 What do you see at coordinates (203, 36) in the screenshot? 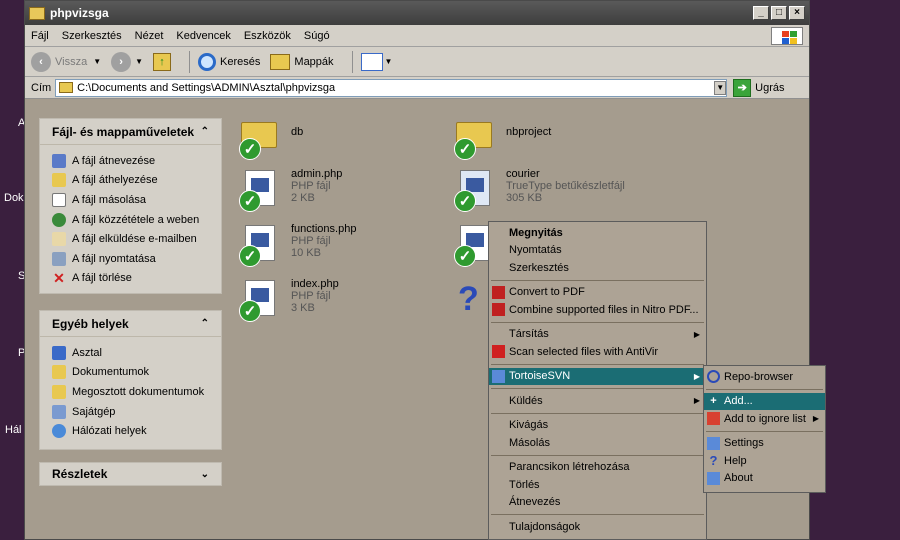
I see `menu-favorites: Kedvencek` at bounding box center [203, 36].